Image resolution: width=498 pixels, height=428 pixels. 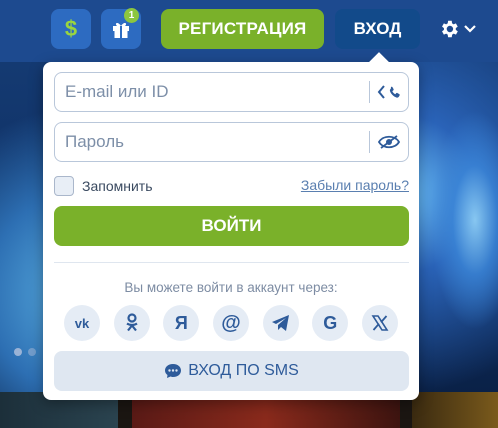 I want to click on odnoklassniki-icon, so click(x=132, y=322).